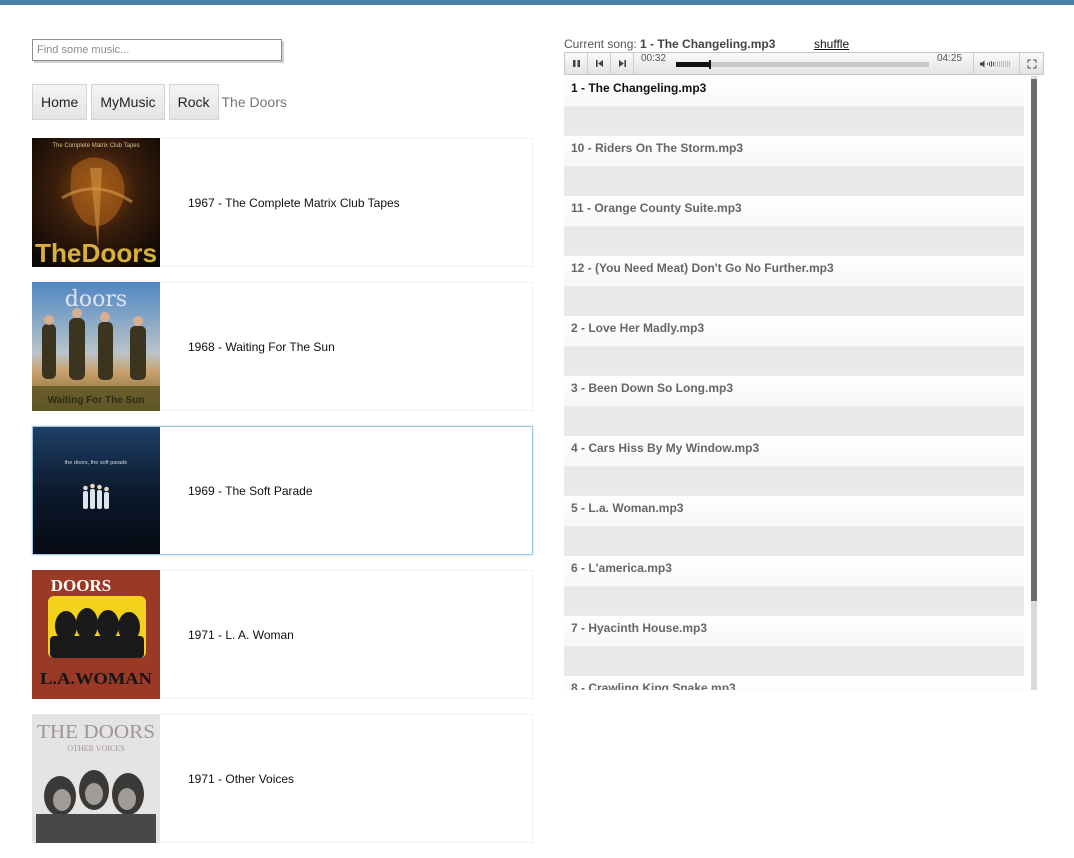  What do you see at coordinates (794, 466) in the screenshot?
I see `playlist-item: 4 - Cars Hiss By My Window.mp3` at bounding box center [794, 466].